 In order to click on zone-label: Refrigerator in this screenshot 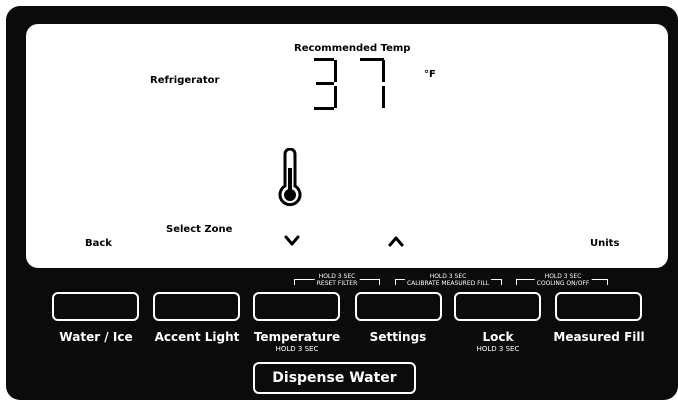, I will do `click(185, 80)`.